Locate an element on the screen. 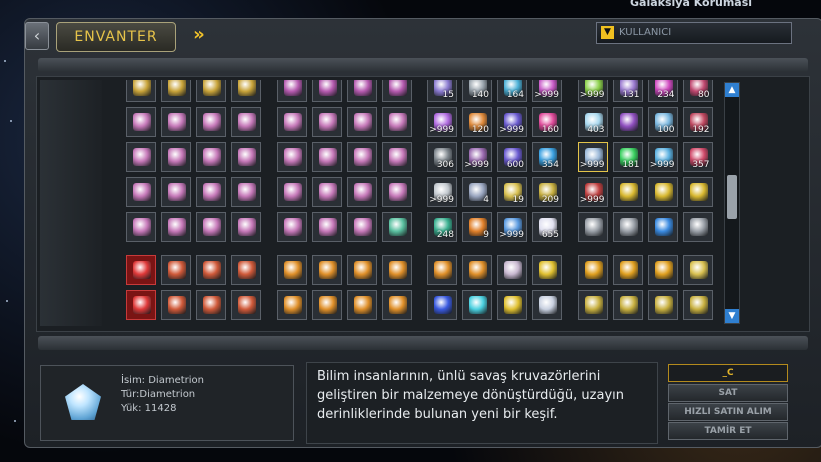 This screenshot has height=462, width=821. inventory-slot: 140 is located at coordinates (477, 91).